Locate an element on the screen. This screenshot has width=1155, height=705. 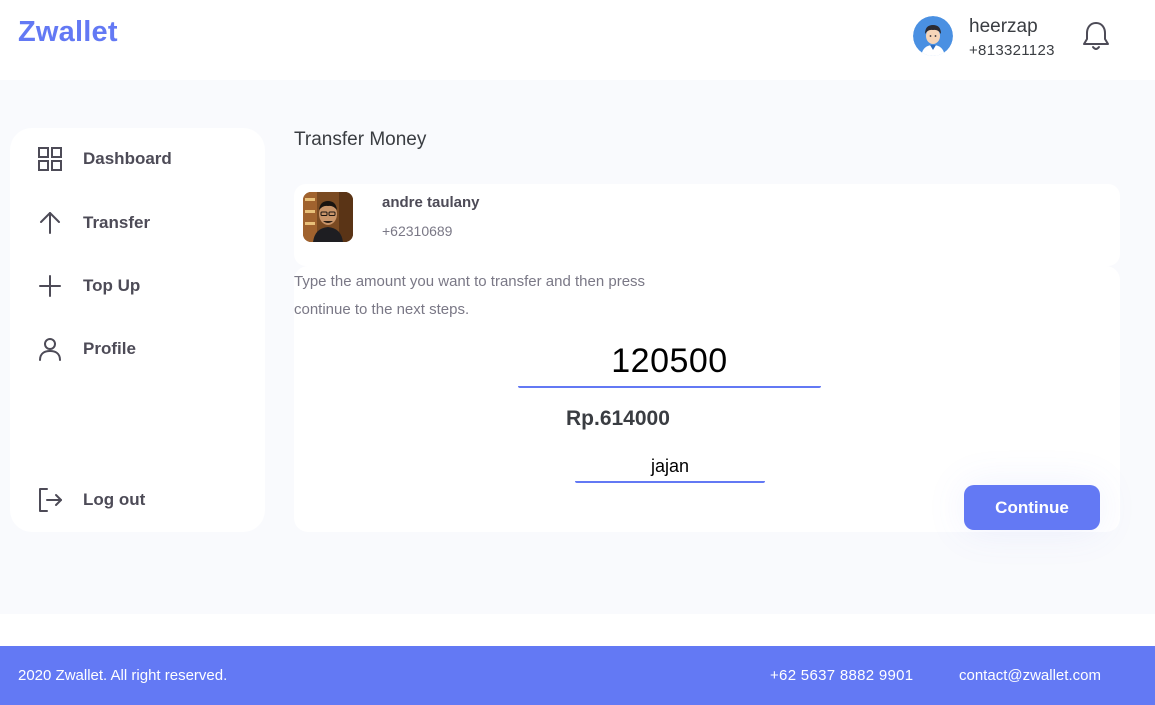
sidebar-item-label: Top Up is located at coordinates (112, 285).